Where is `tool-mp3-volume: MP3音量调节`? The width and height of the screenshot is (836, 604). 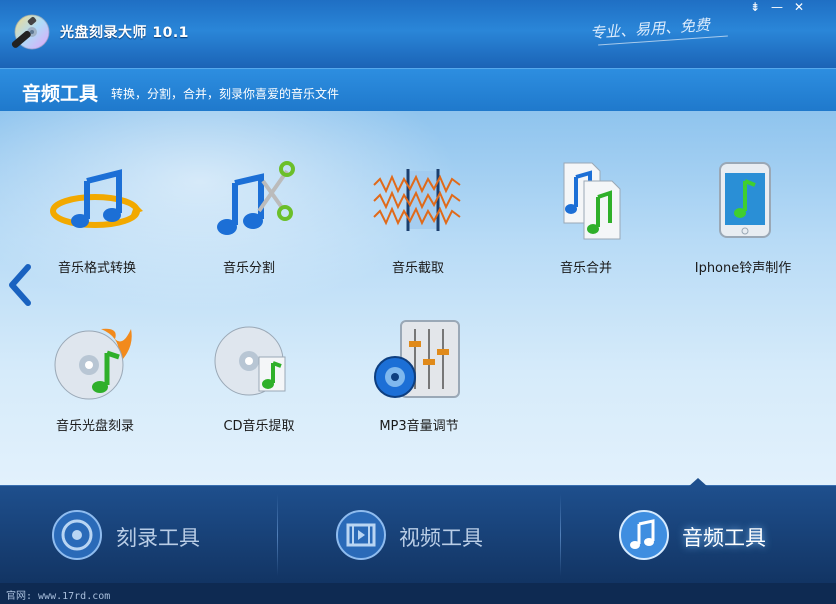 tool-mp3-volume: MP3音量调节 is located at coordinates (419, 376).